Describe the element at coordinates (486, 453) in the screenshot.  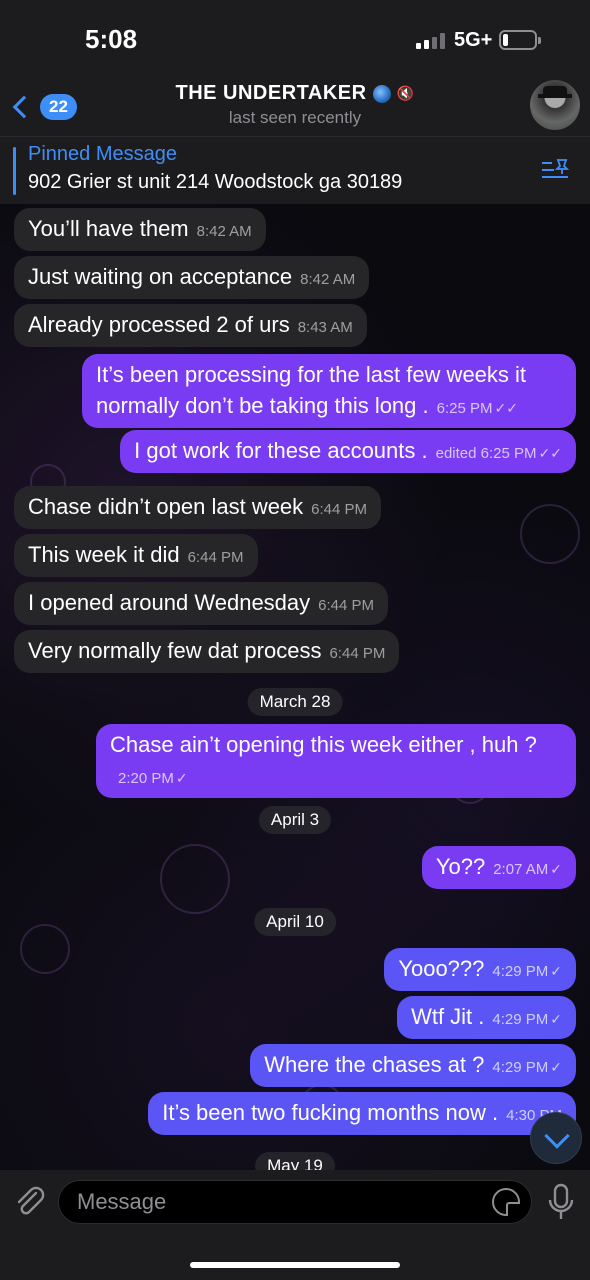
I see `message-time: edited 6:25 PM` at that location.